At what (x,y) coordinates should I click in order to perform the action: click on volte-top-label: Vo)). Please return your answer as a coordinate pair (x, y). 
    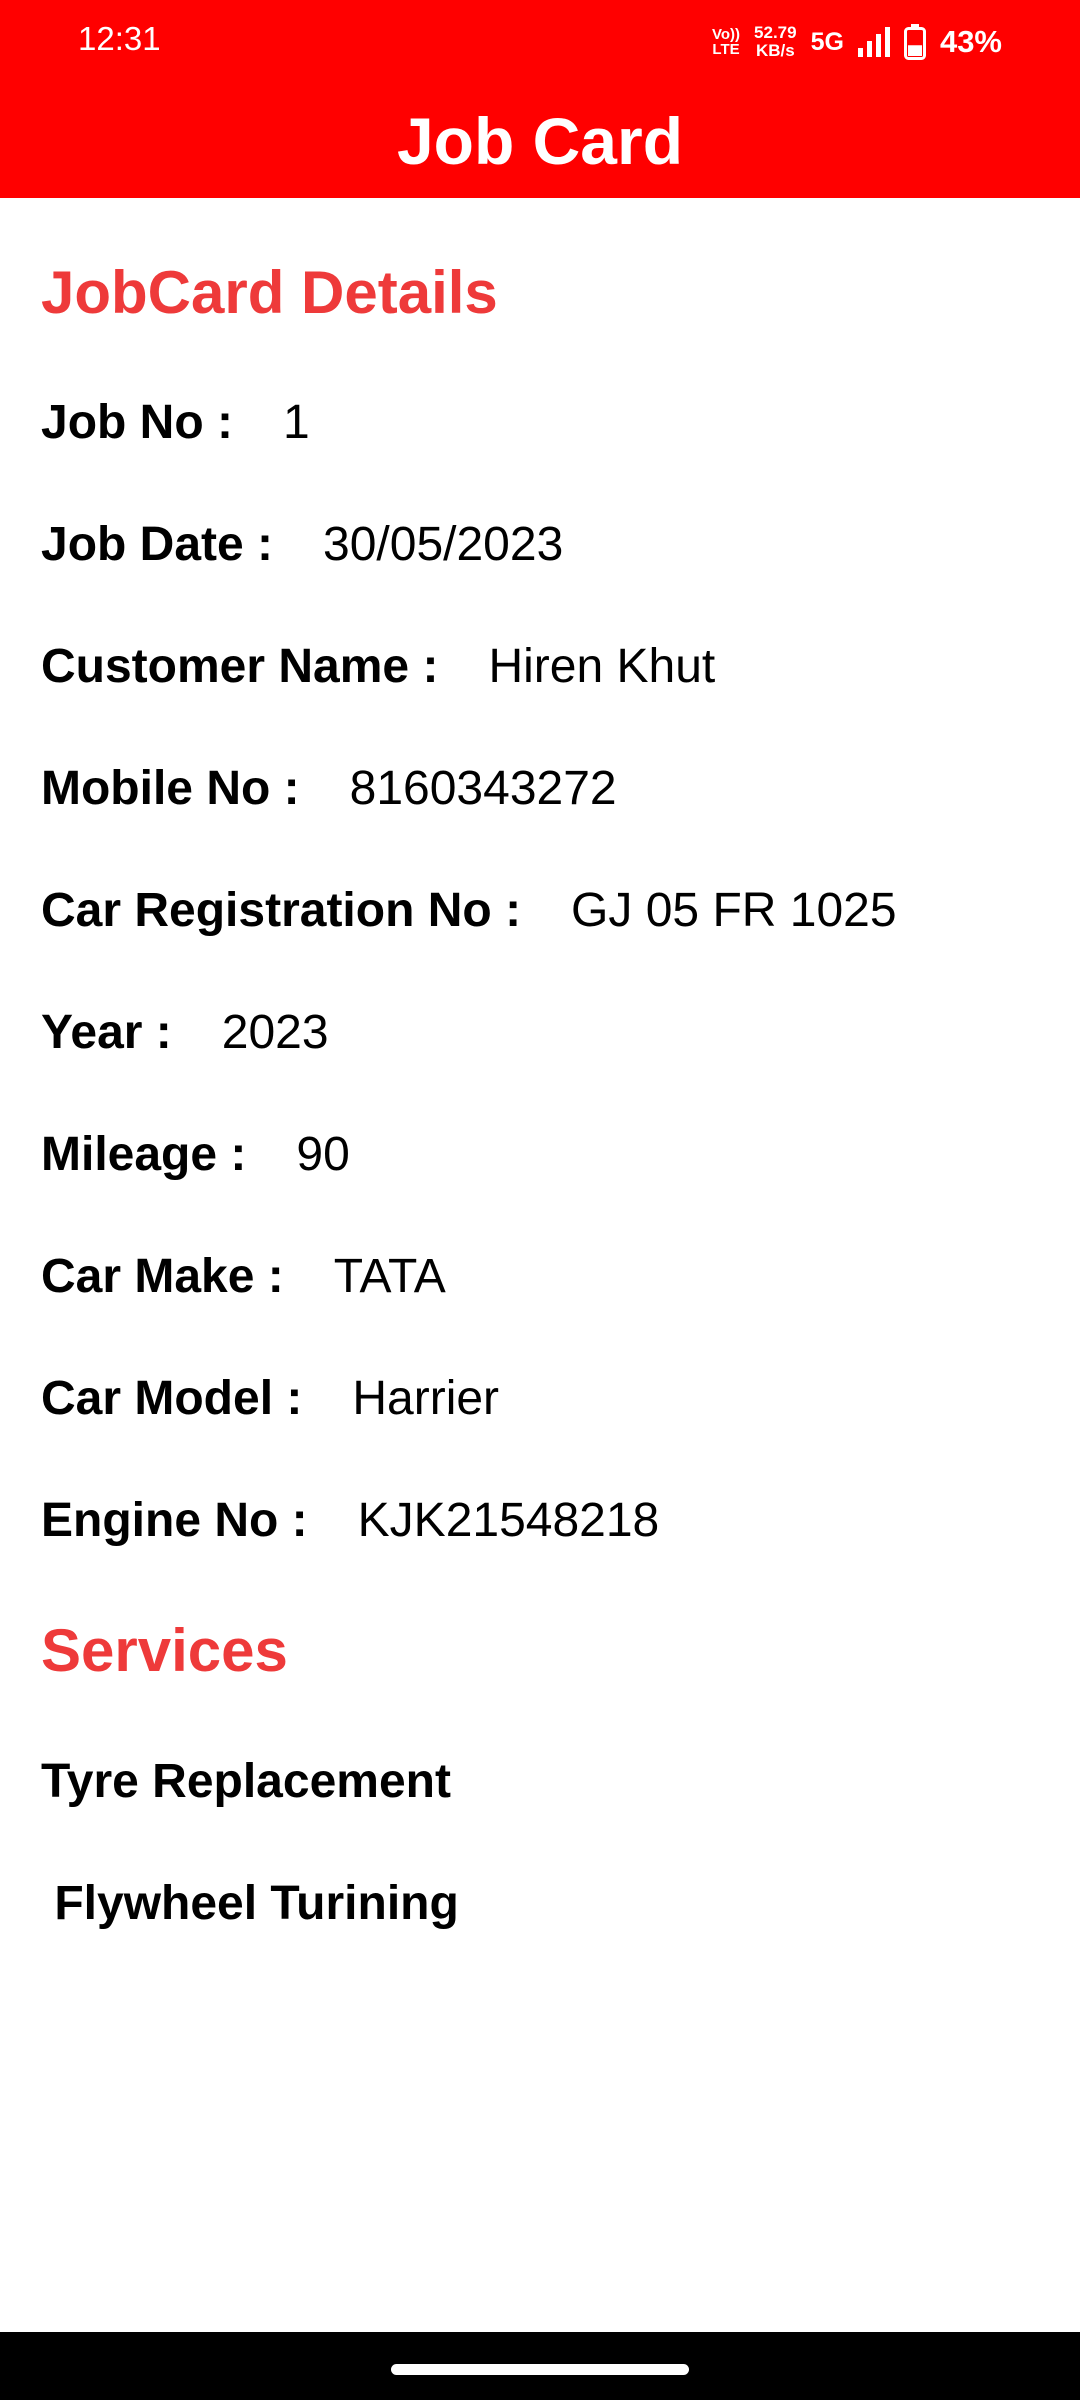
    Looking at the image, I should click on (726, 34).